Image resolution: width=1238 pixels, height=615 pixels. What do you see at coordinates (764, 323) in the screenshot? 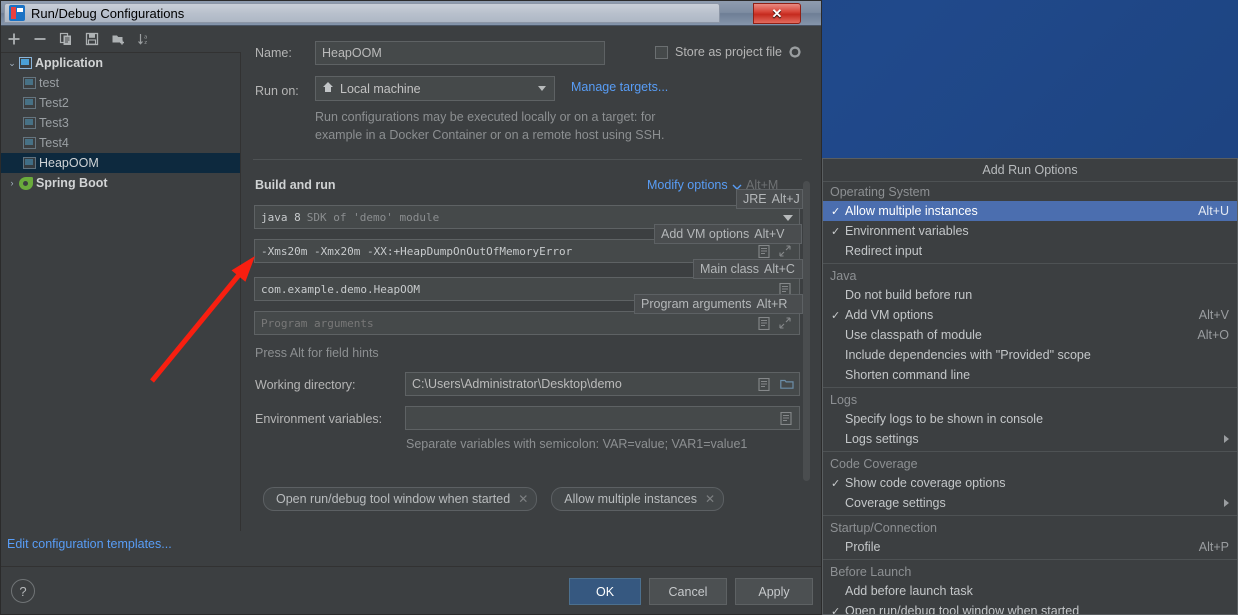
I see `program-arguments-editor-icon` at bounding box center [764, 323].